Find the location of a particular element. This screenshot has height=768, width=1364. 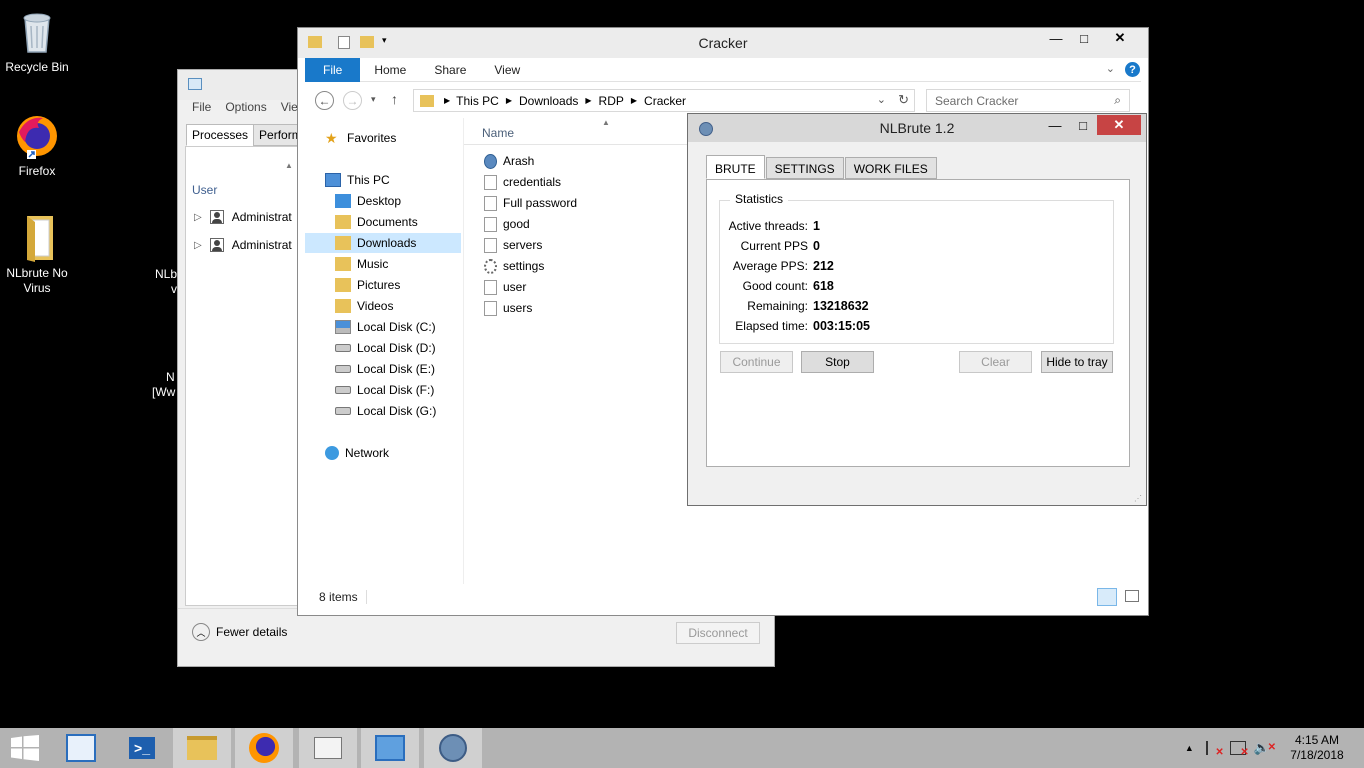

nlbrute-tabs: BRUTE SETTINGS WORK FILES is located at coordinates (822, 167).